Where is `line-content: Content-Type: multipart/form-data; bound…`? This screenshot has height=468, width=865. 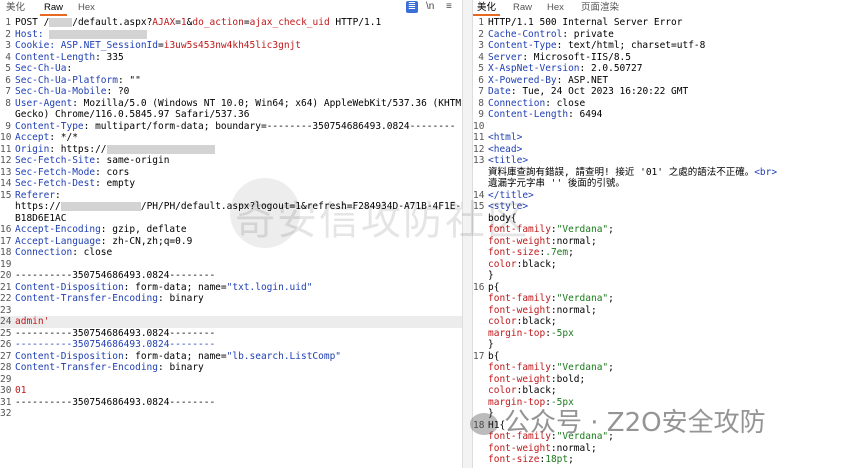
line-content: Content-Type: multipart/form-data; bound… is located at coordinates (238, 127).